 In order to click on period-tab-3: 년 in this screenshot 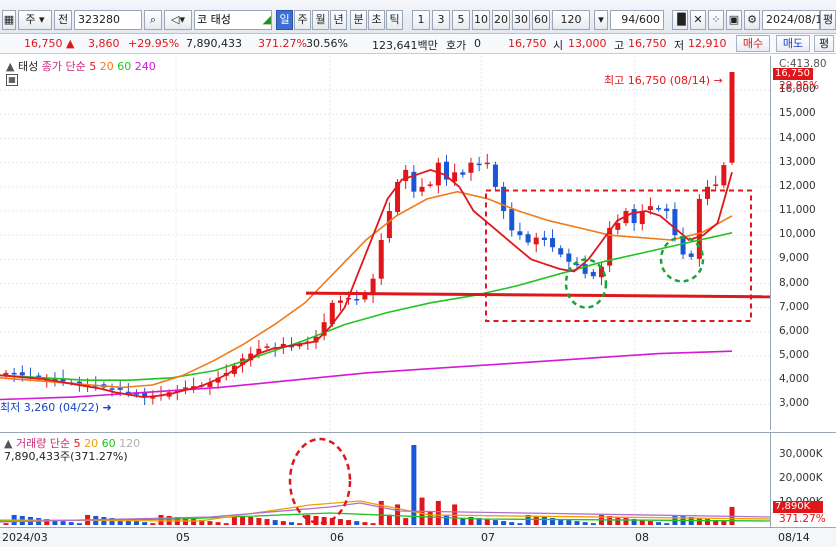, I will do `click(338, 20)`.